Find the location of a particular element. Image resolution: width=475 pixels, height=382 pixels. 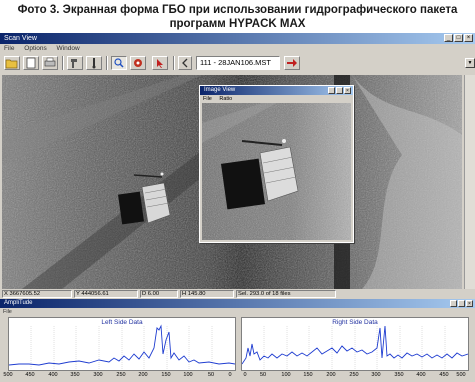

image-view-canvas is located at coordinates (276, 171).